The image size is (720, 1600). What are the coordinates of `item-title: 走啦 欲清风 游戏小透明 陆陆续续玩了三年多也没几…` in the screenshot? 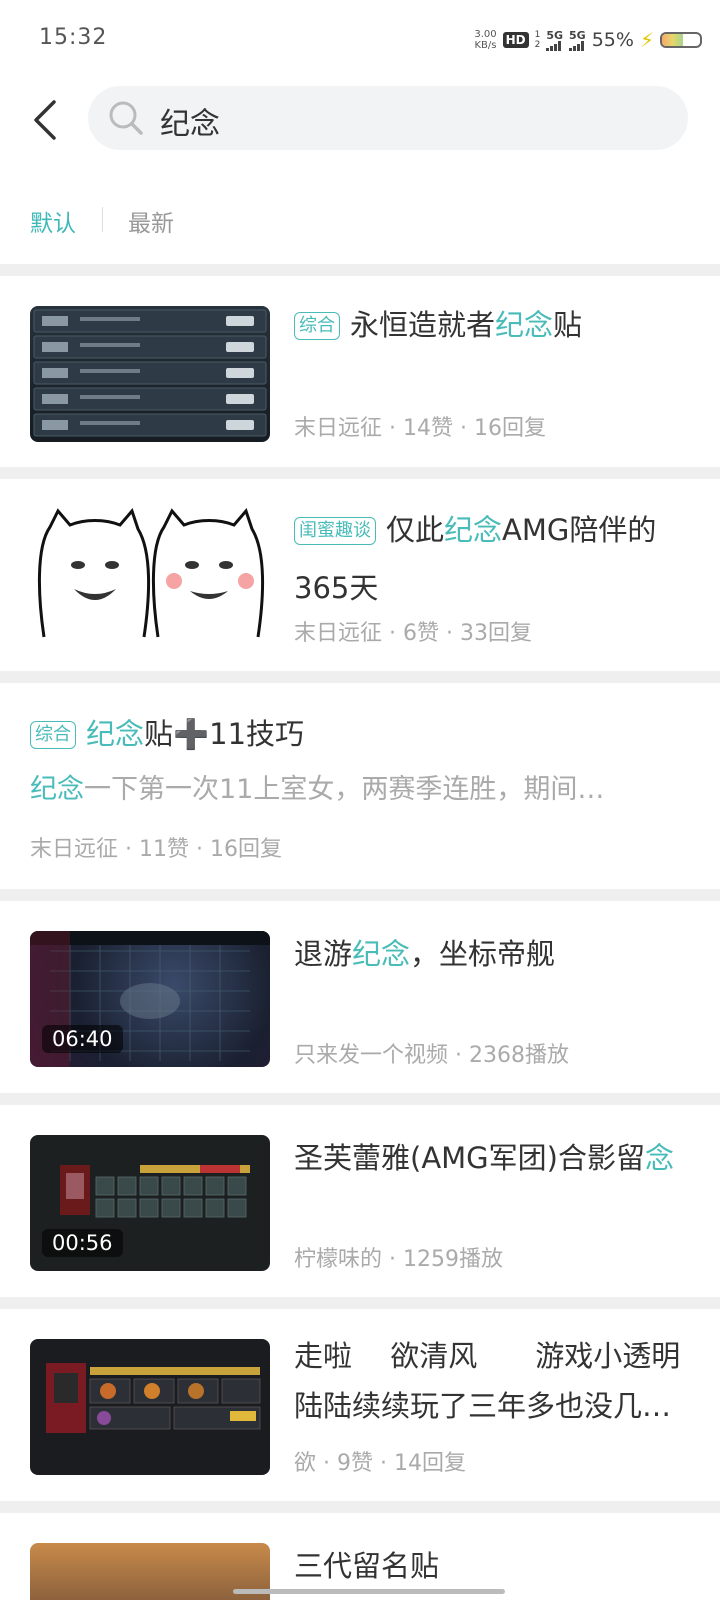 It's located at (487, 1381).